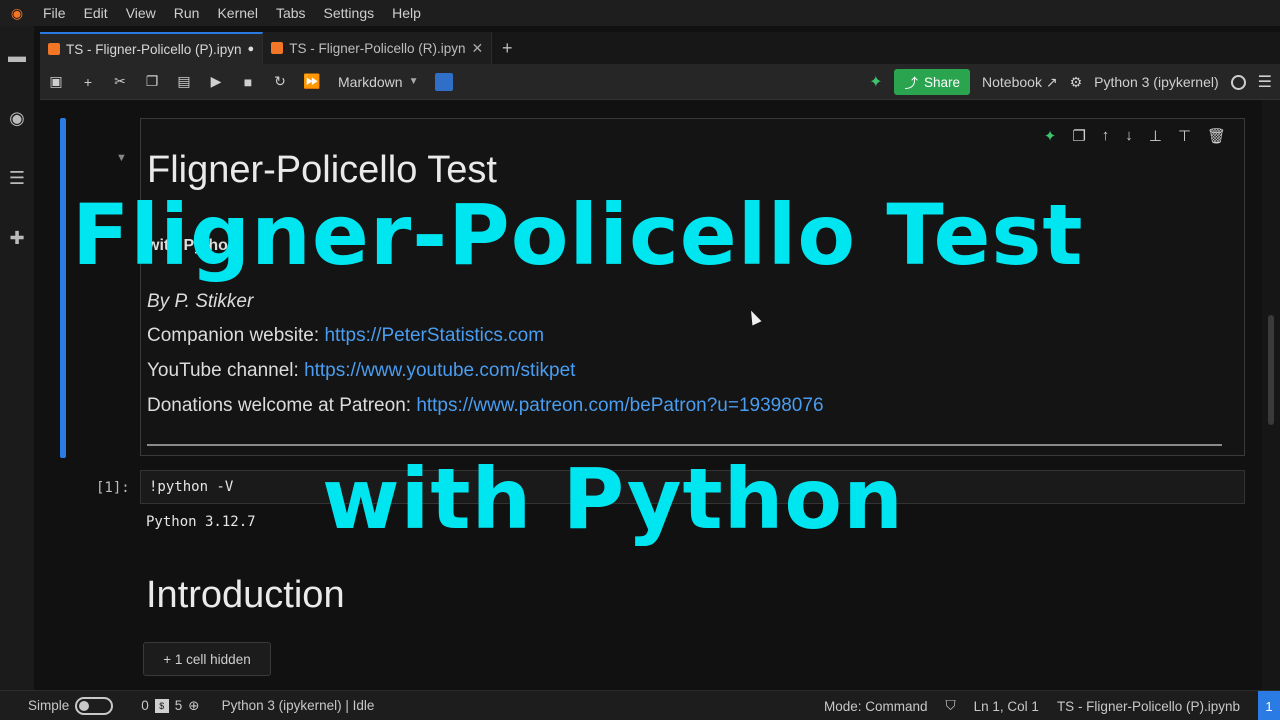 The image size is (1280, 720). I want to click on chevron-down-icon: ▼, so click(413, 81).